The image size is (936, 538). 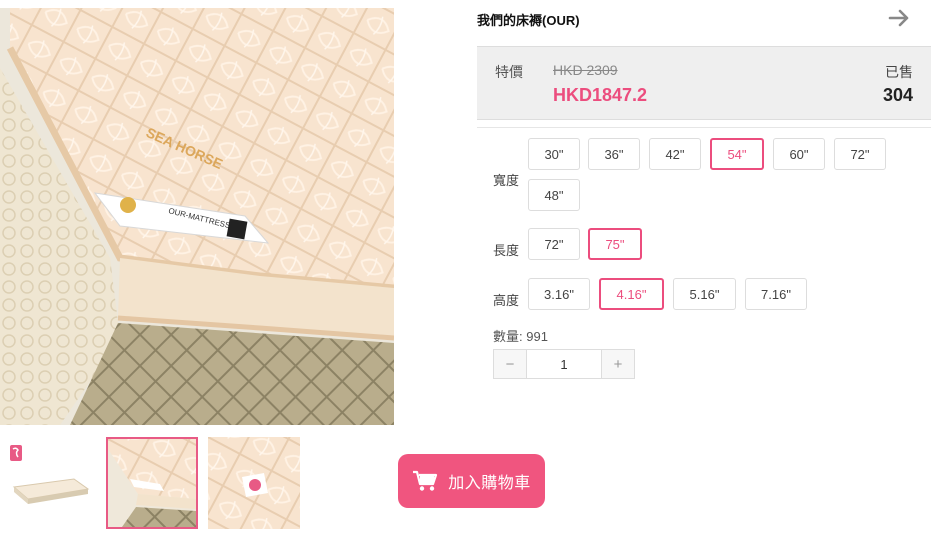 I want to click on quantity-input: 1, so click(x=564, y=364).